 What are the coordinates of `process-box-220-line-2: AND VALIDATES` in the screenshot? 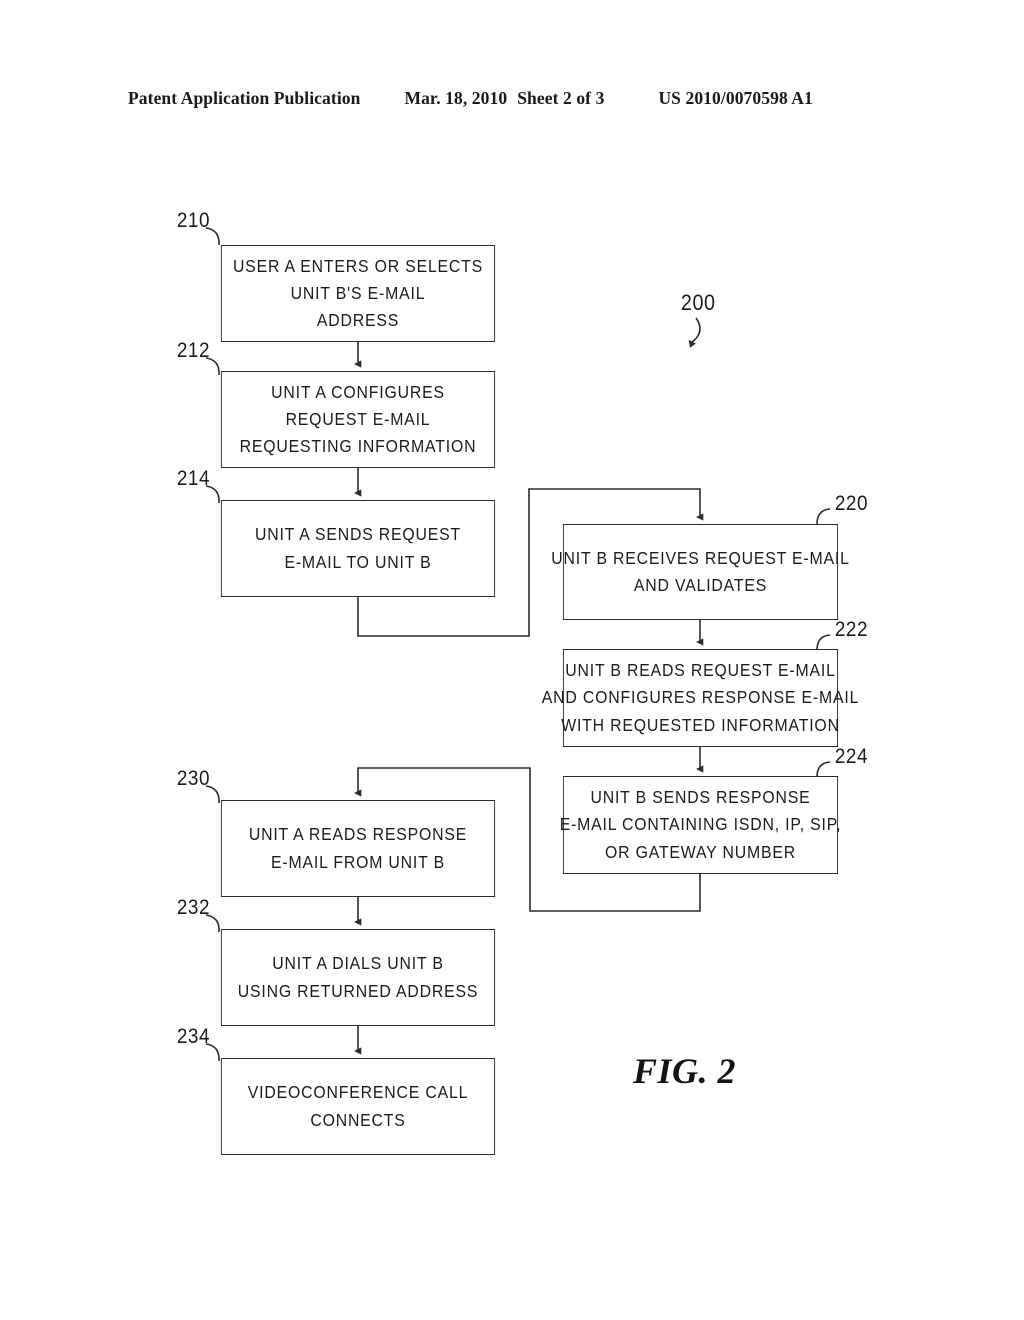 It's located at (700, 585).